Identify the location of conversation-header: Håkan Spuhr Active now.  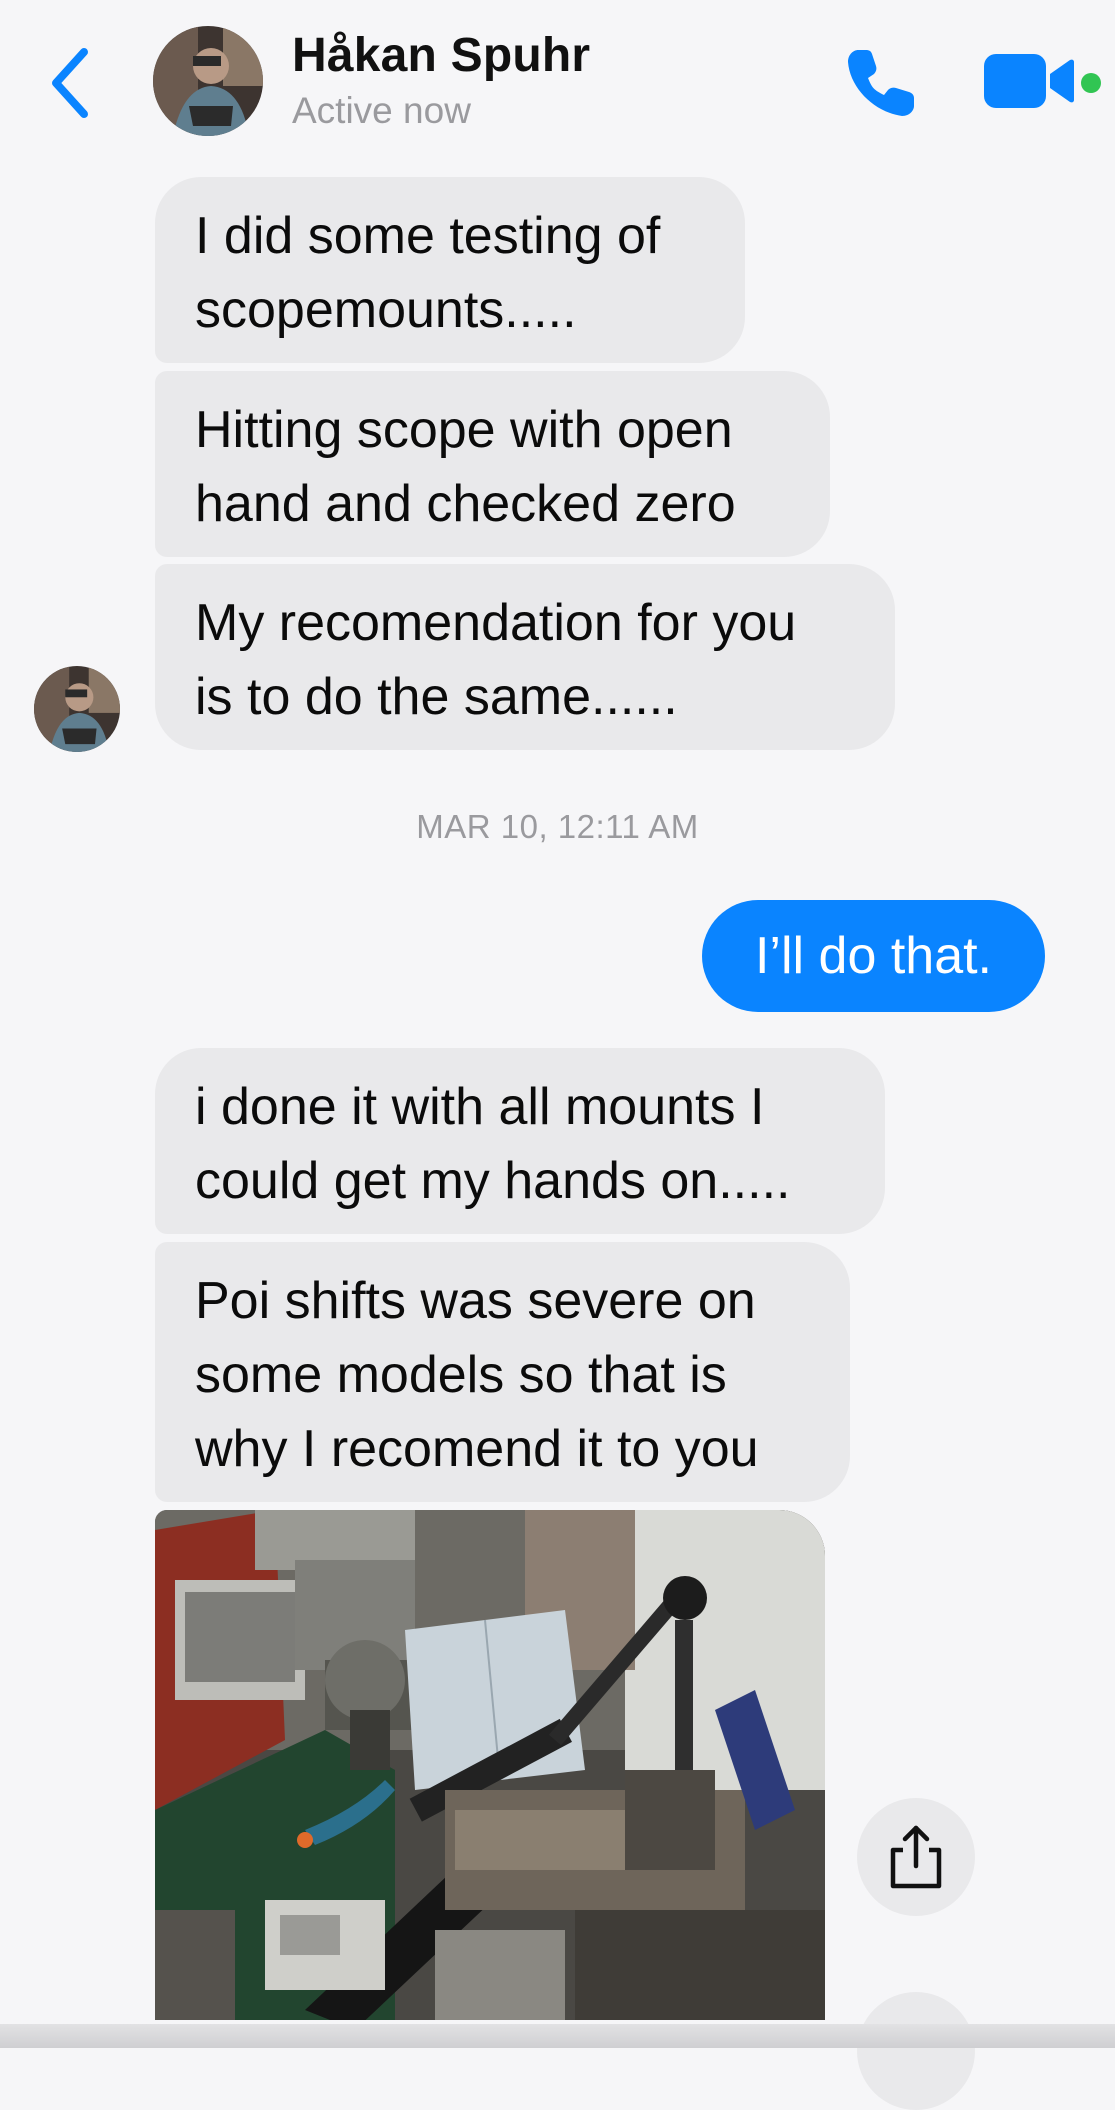
(557, 80).